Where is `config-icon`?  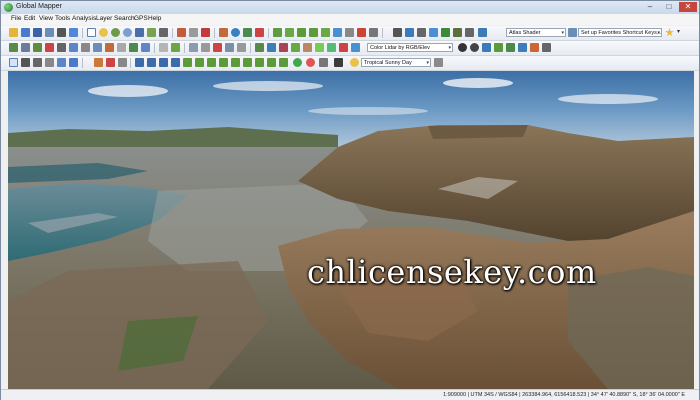
config-icon is located at coordinates (73, 32).